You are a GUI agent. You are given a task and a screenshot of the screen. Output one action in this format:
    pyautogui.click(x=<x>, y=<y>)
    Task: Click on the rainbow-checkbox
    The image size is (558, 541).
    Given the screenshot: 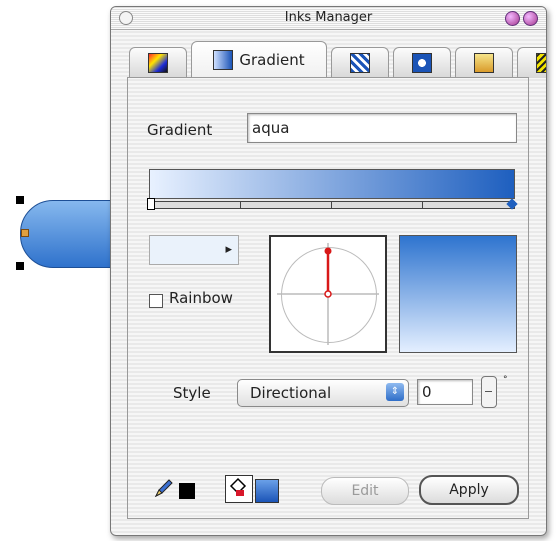 What is the action you would take?
    pyautogui.click(x=156, y=301)
    